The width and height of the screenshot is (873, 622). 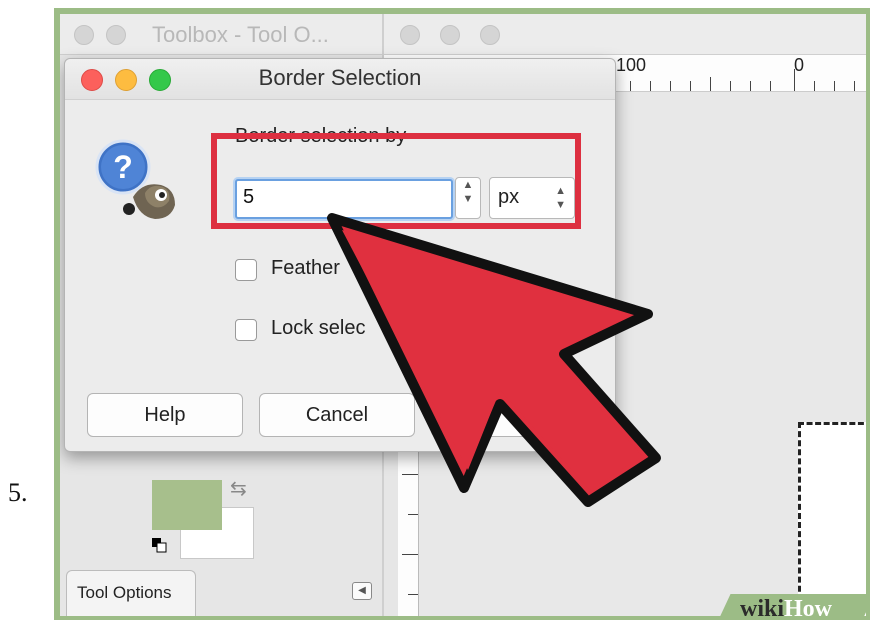 I want to click on step-number: 5., so click(x=18, y=492).